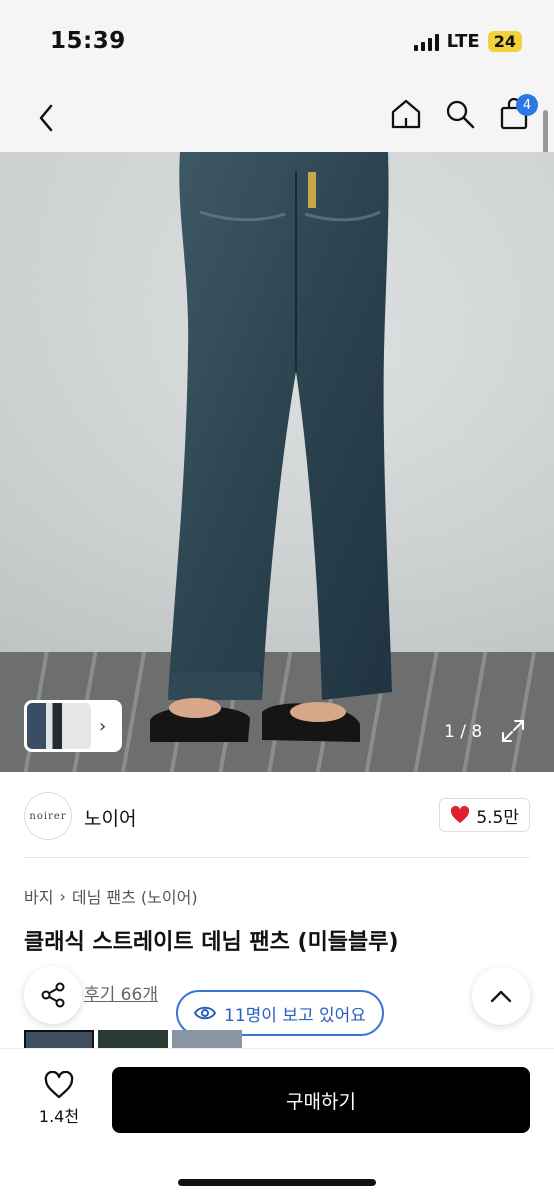 The image size is (554, 1200). Describe the element at coordinates (277, 857) in the screenshot. I see `divider` at that location.